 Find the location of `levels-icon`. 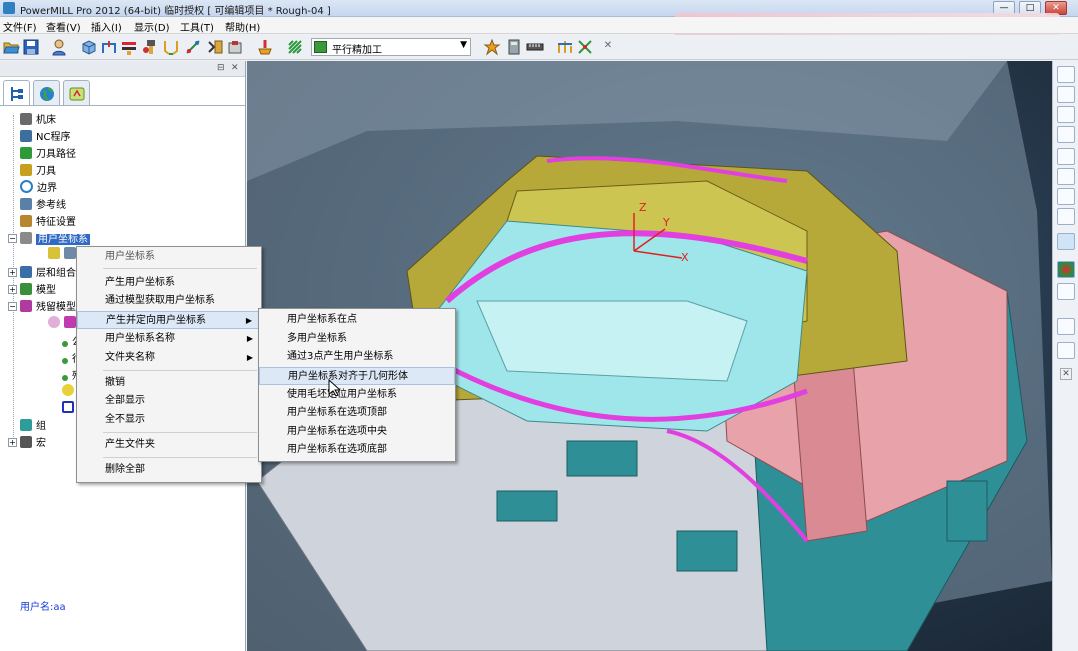

levels-icon is located at coordinates (26, 272).